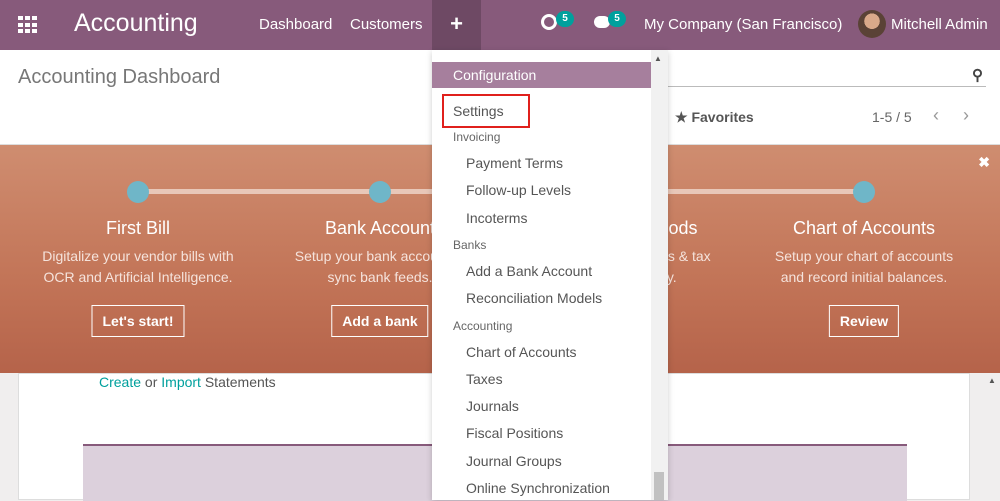 This screenshot has height=501, width=1000. I want to click on menu-item-settings: Settings, so click(478, 111).